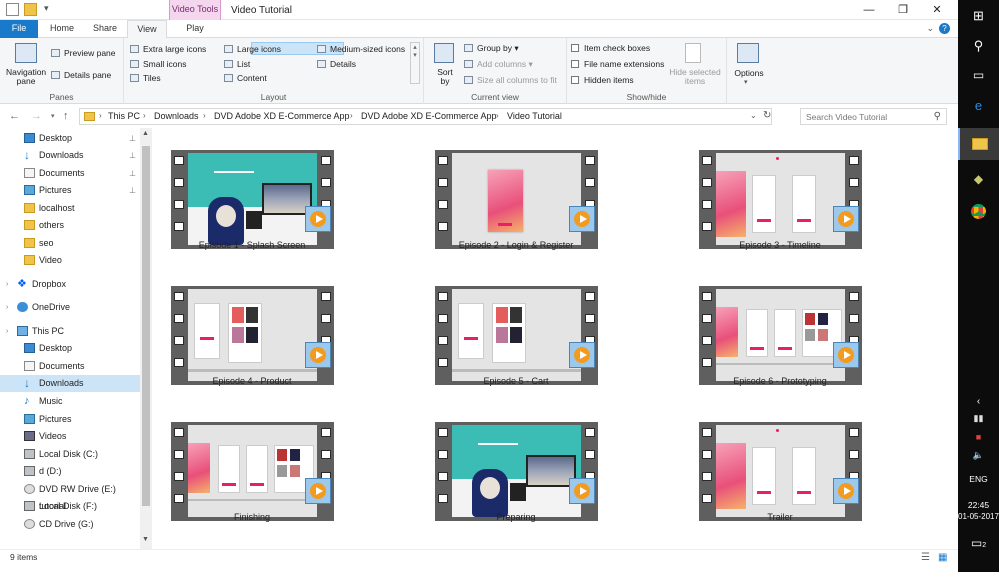 The image size is (999, 572). I want to click on nav-item: others, so click(70, 225).